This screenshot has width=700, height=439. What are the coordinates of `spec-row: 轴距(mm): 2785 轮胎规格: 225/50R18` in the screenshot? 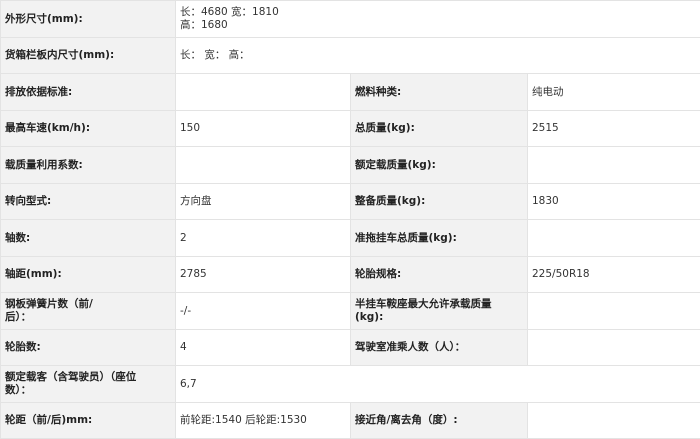 It's located at (350, 274).